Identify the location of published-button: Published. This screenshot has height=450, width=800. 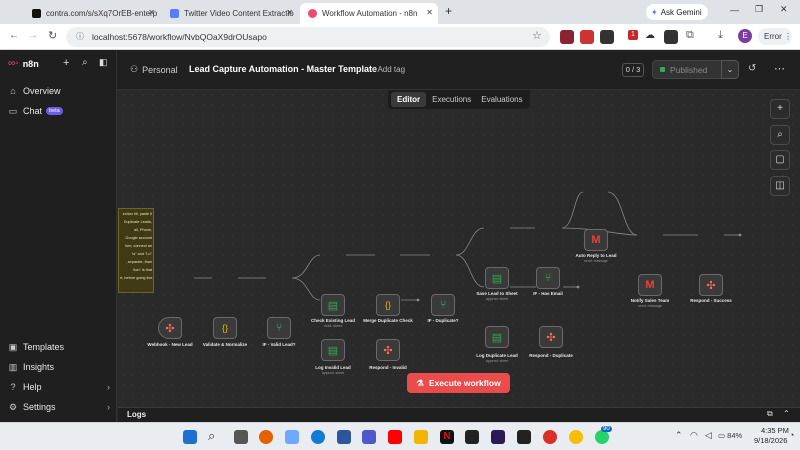
(687, 69).